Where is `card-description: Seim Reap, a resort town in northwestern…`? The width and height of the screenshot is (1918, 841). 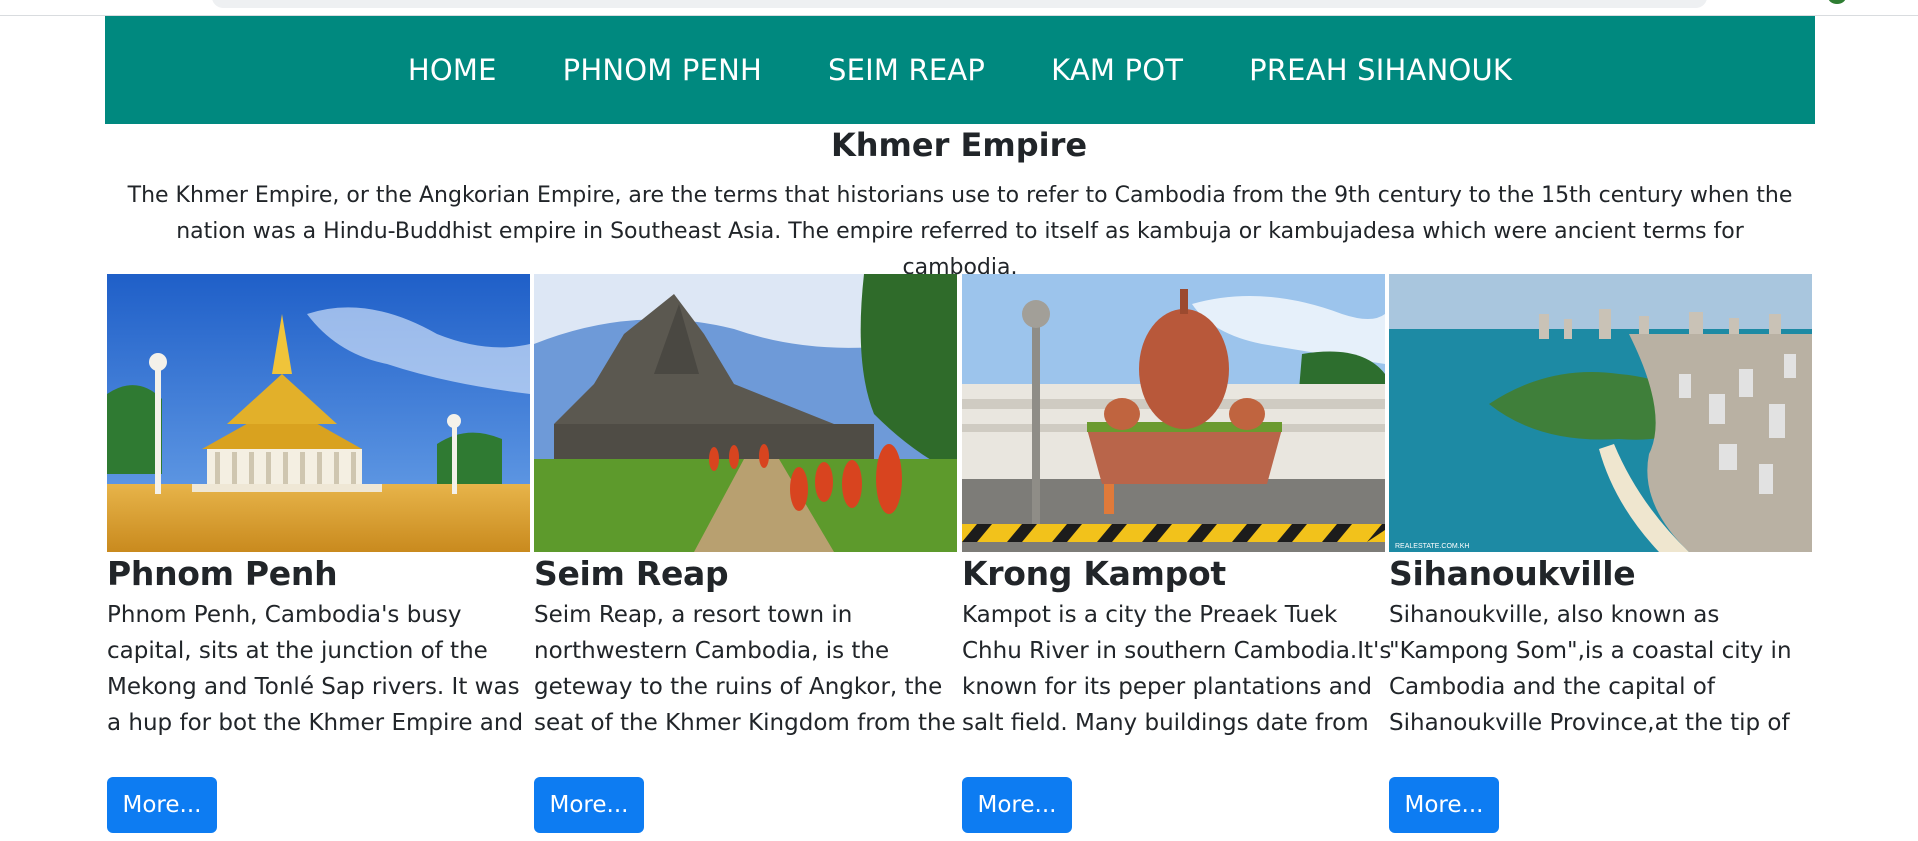 card-description: Seim Reap, a resort town in northwestern… is located at coordinates (745, 669).